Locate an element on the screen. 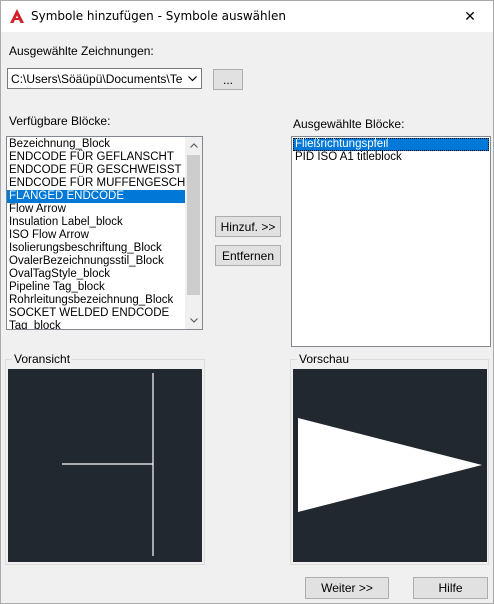 The height and width of the screenshot is (604, 494). left-preview-title: Voransicht is located at coordinates (42, 359).